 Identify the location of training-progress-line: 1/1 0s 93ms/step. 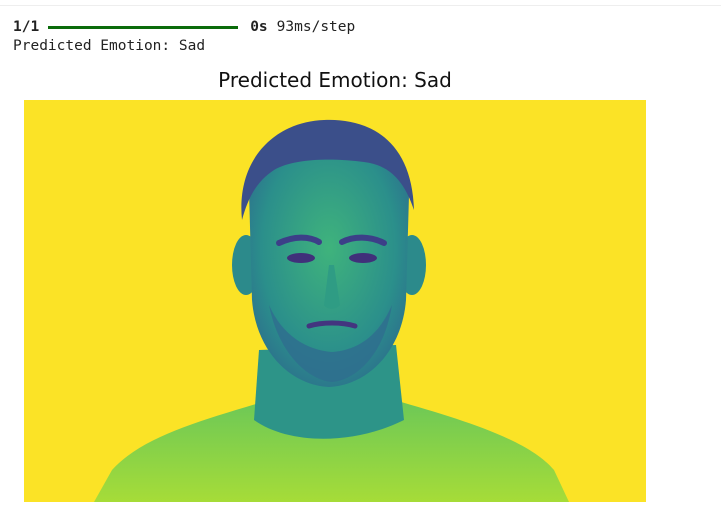
(184, 27).